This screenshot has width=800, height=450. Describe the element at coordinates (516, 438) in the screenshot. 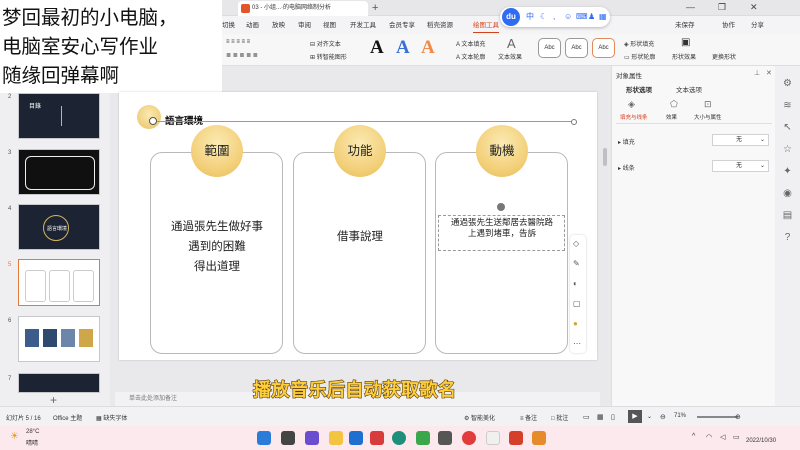

I see `wps-icon` at that location.